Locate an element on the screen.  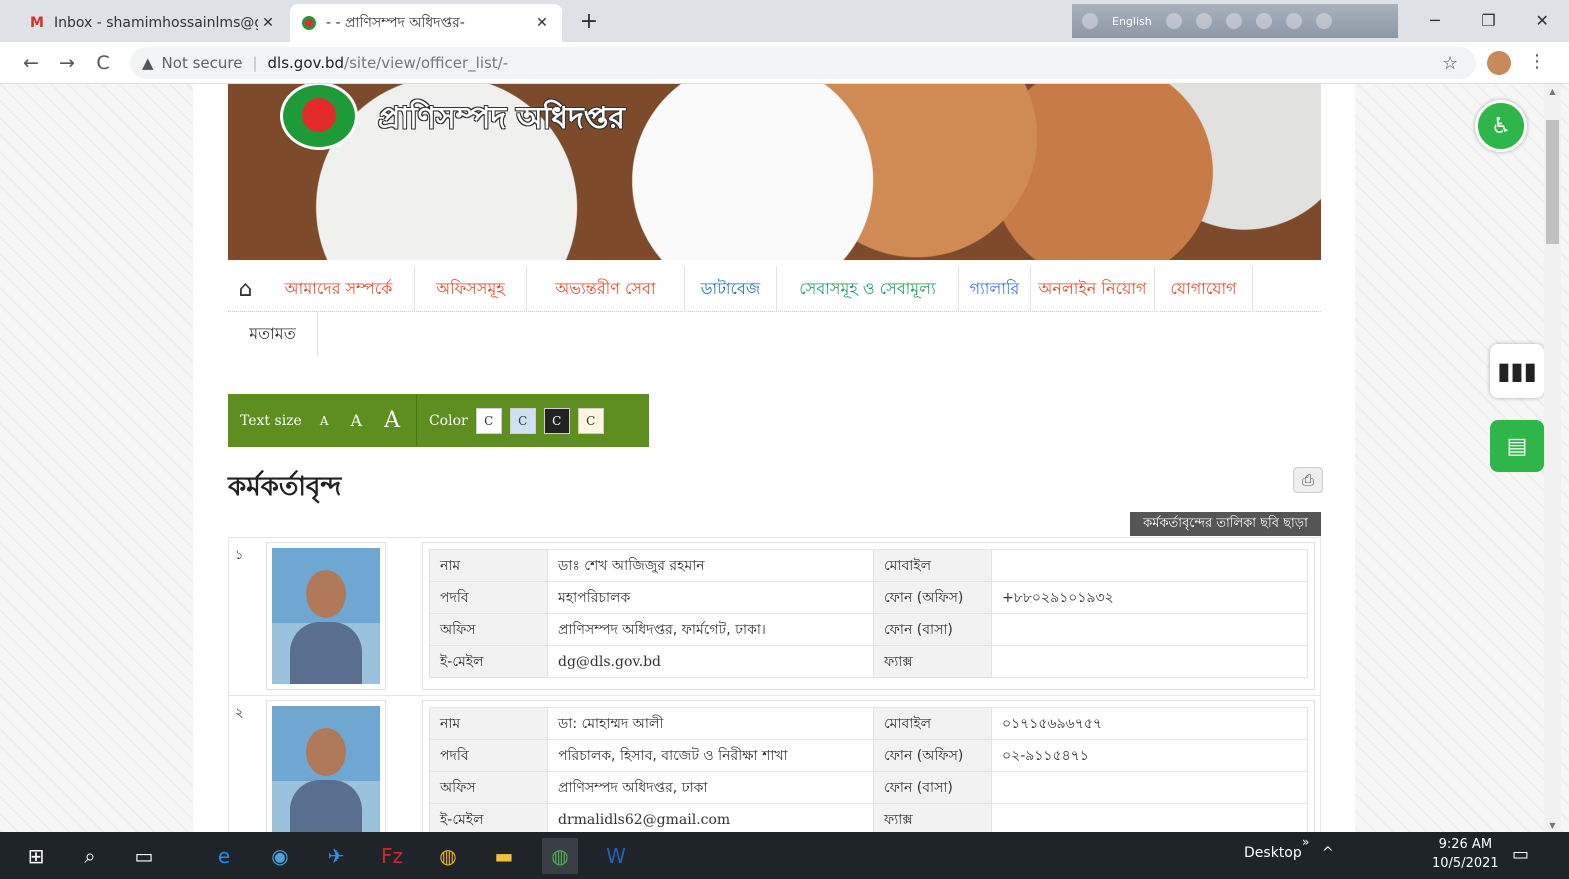
close-window-button: ✕ is located at coordinates (1542, 20).